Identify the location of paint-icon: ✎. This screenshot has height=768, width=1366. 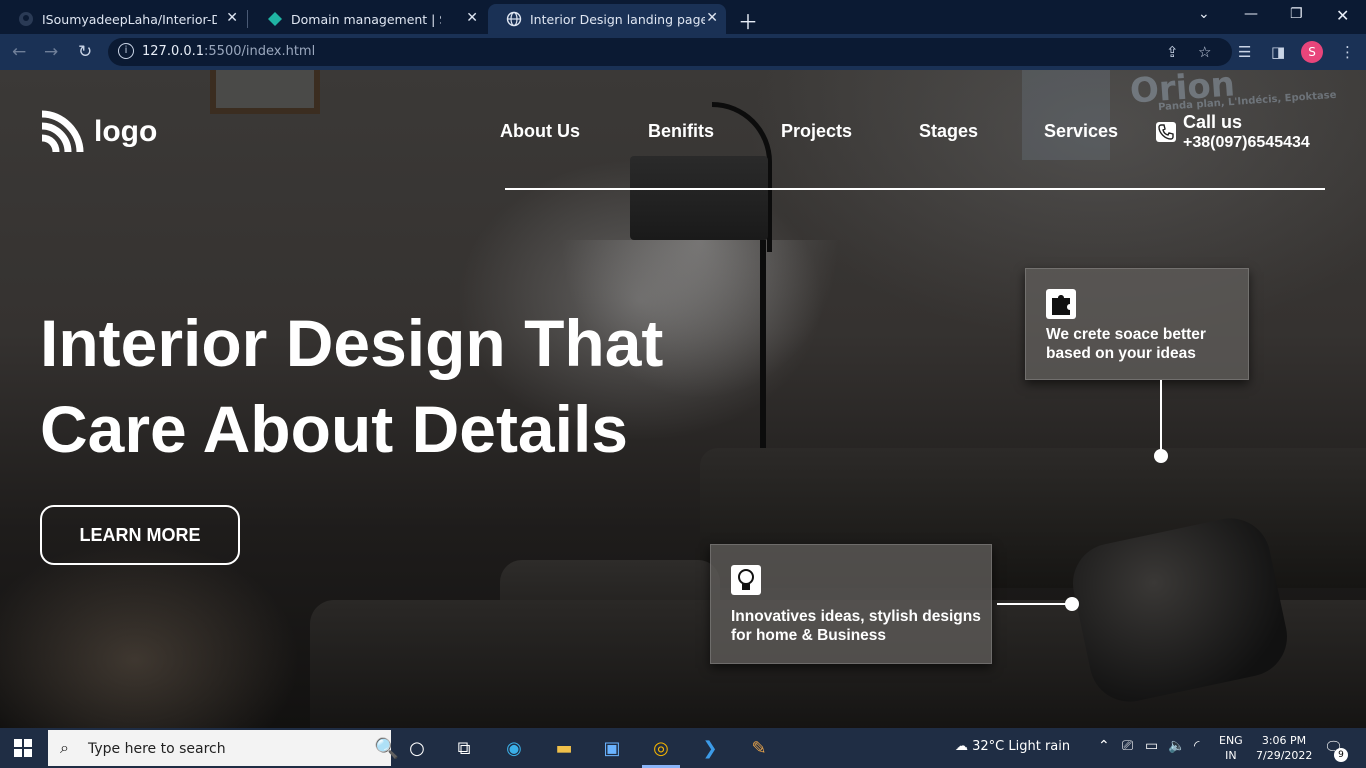
(759, 748).